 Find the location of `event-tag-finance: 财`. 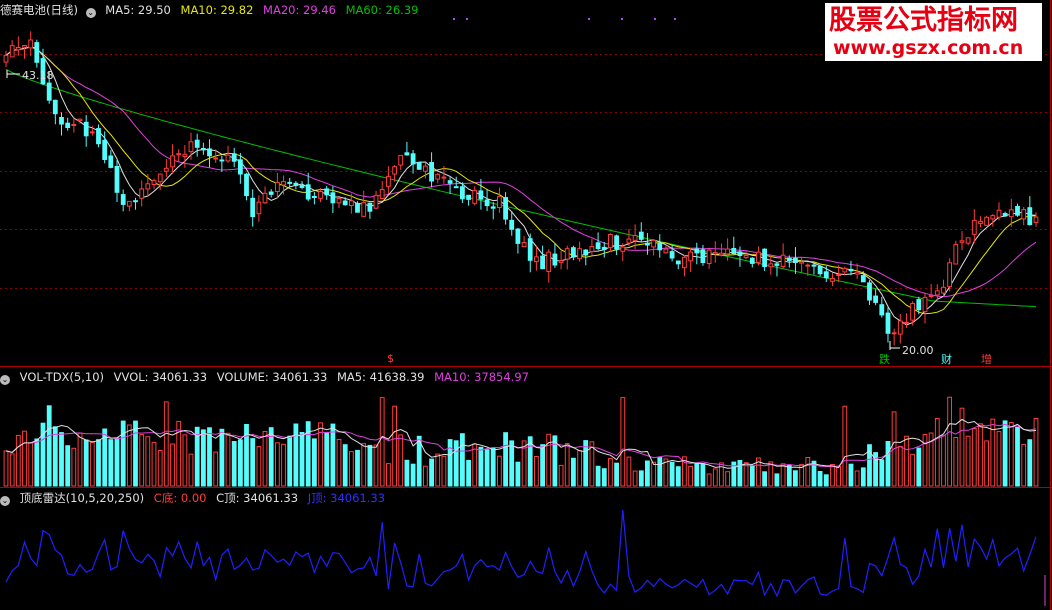

event-tag-finance: 财 is located at coordinates (946, 359).